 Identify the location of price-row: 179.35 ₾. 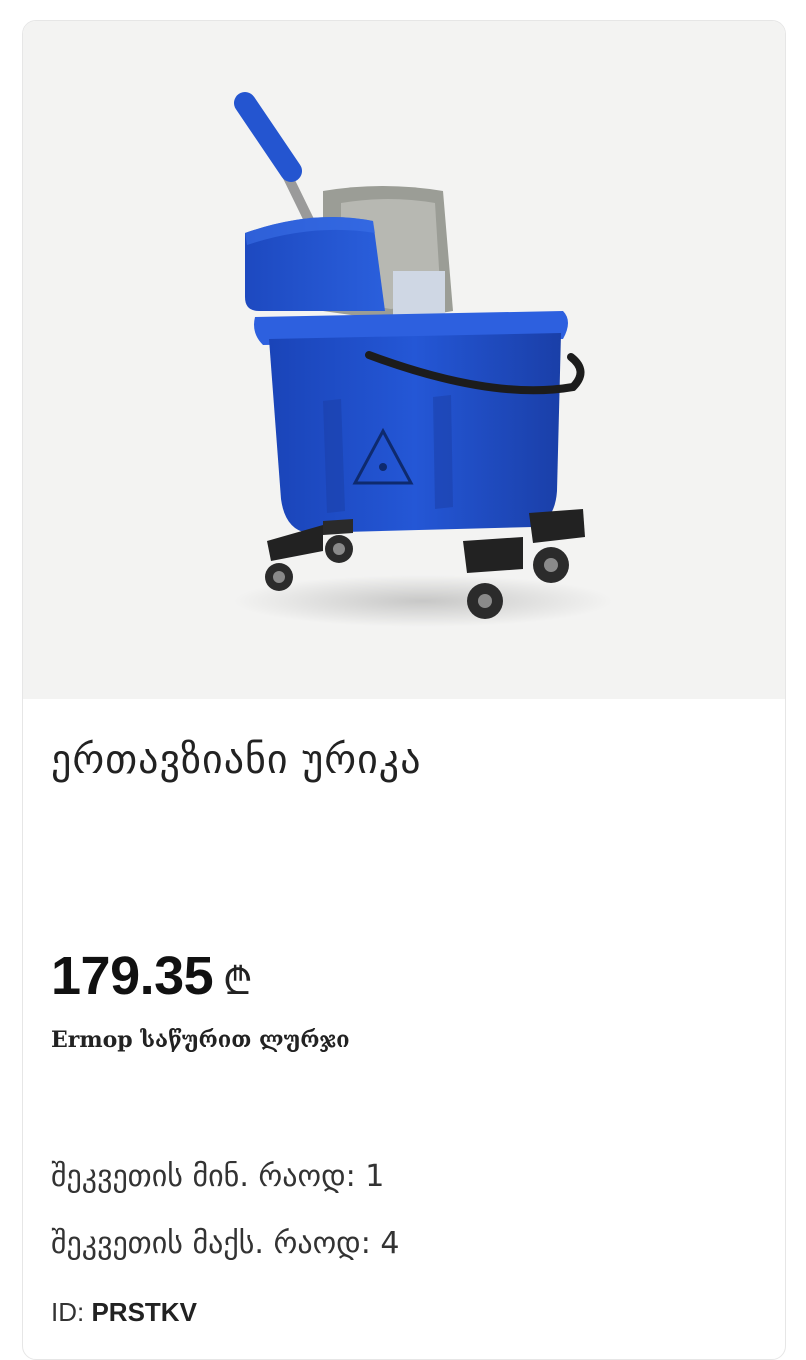
(151, 976).